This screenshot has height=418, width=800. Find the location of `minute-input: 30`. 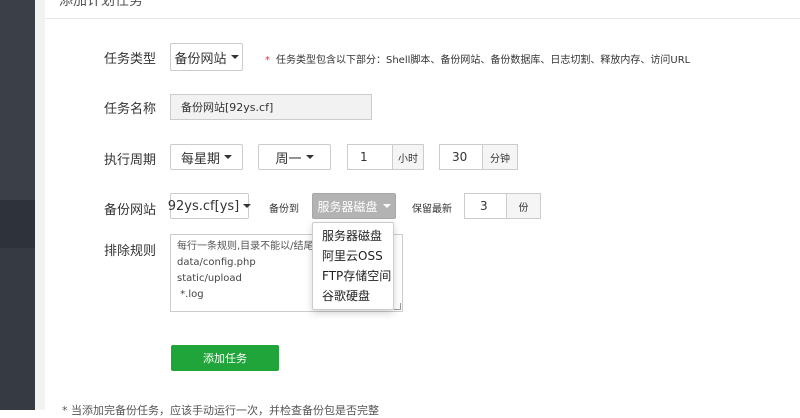

minute-input: 30 is located at coordinates (460, 157).